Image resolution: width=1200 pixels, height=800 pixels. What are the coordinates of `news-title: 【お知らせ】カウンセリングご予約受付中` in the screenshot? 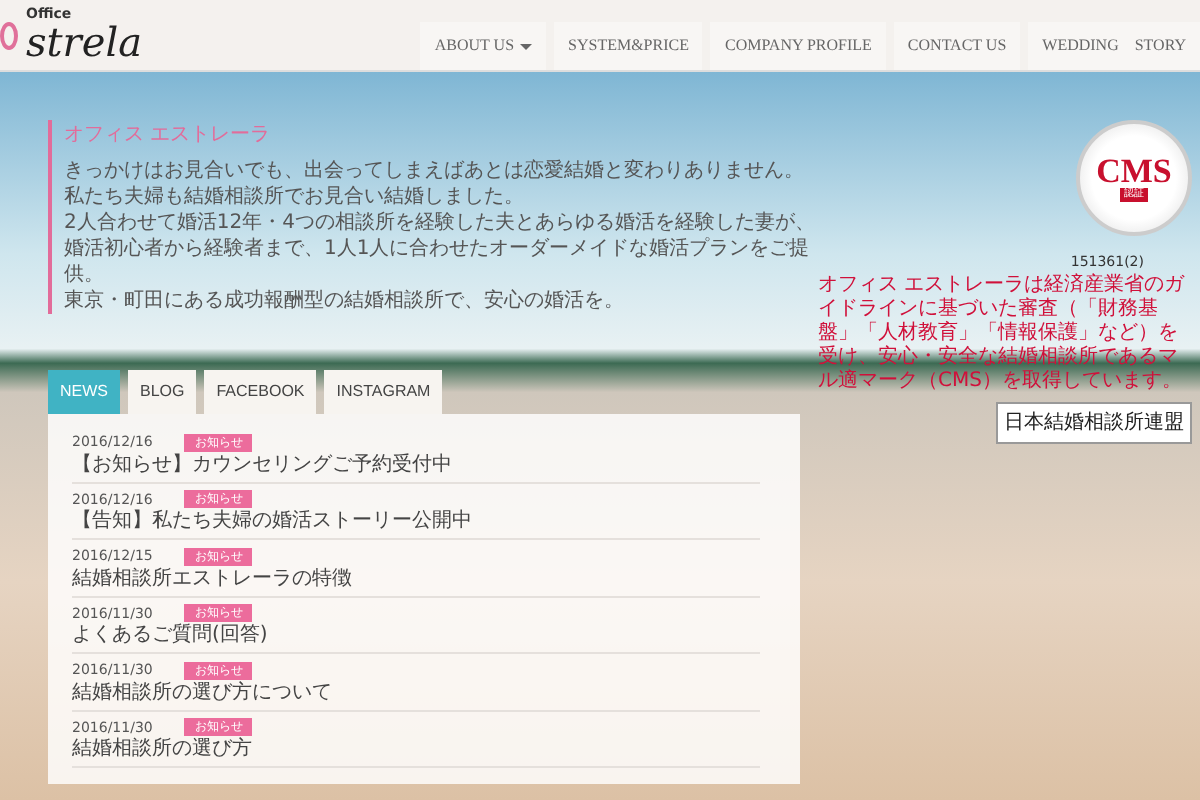 It's located at (416, 465).